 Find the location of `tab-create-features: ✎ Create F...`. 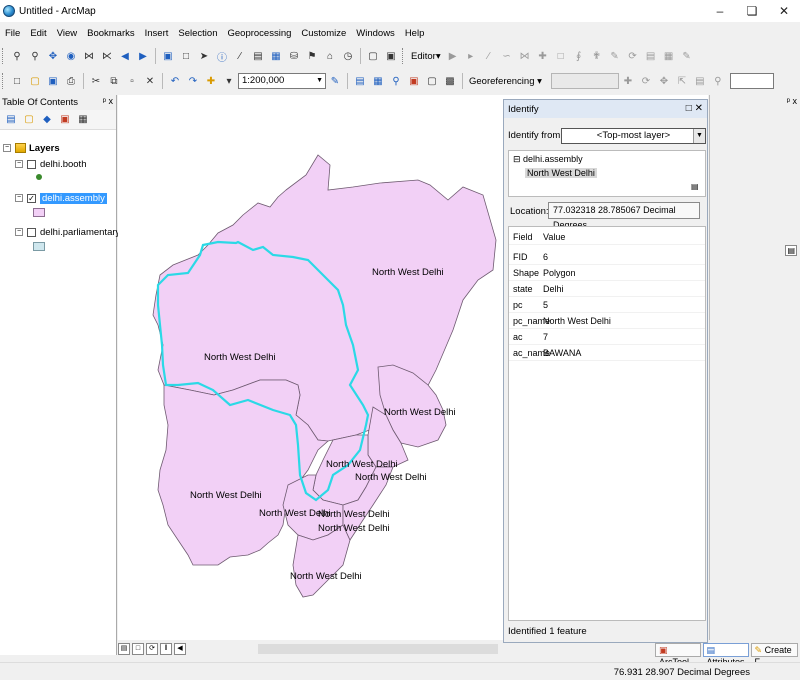

tab-create-features: ✎ Create F... is located at coordinates (774, 654).